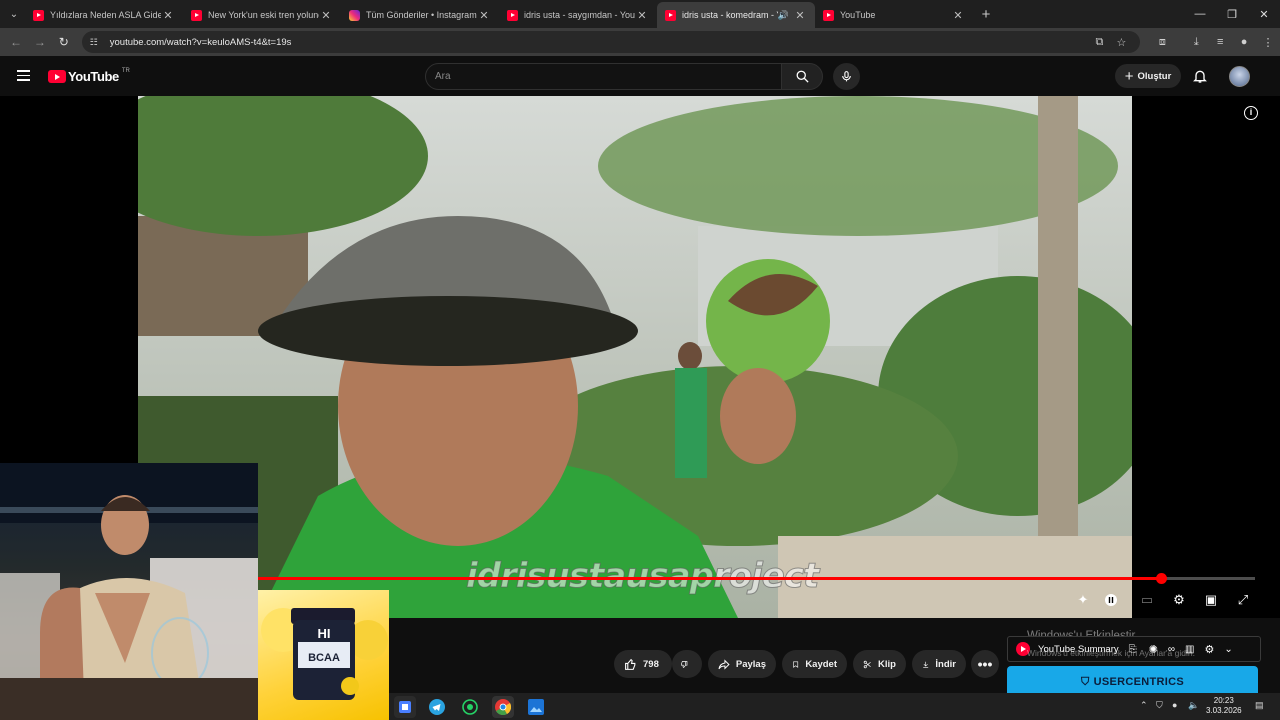 The image size is (1280, 720). What do you see at coordinates (1159, 705) in the screenshot?
I see `tray-vpn-icon: ⛉` at bounding box center [1159, 705].